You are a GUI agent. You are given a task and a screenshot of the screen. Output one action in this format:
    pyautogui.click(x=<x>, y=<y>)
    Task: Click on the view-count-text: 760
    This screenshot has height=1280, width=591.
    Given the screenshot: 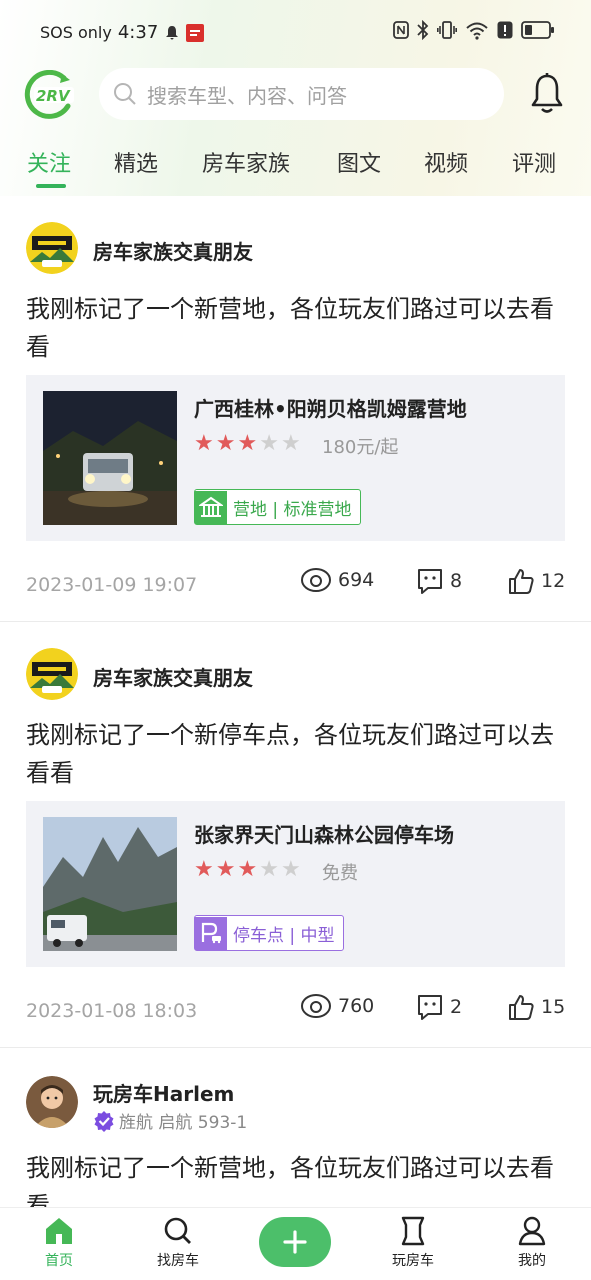 What is the action you would take?
    pyautogui.click(x=356, y=1006)
    